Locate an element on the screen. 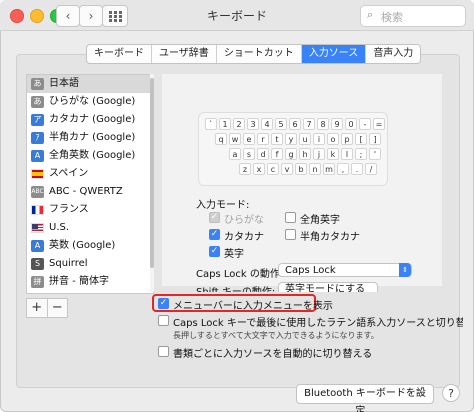 The image size is (474, 412). list-item-label: 英数 (Google) is located at coordinates (82, 245).